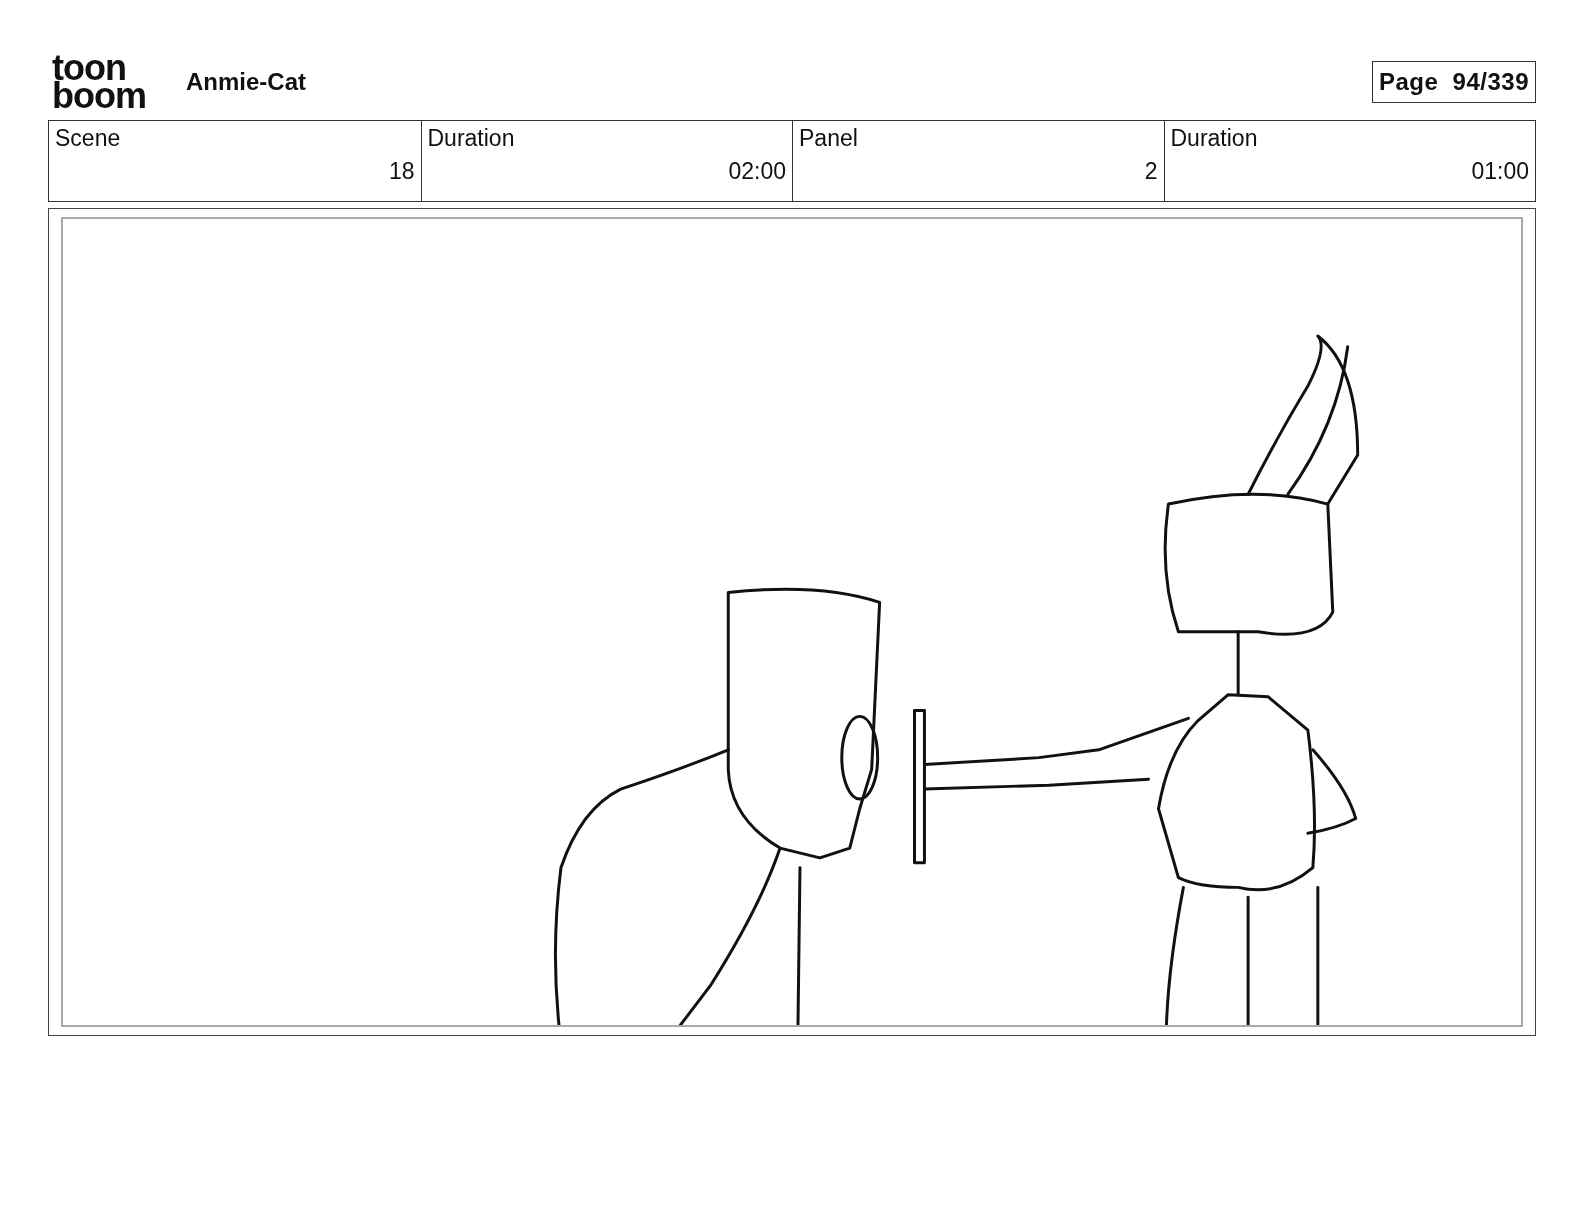 This screenshot has height=1224, width=1584. What do you see at coordinates (246, 82) in the screenshot?
I see `project-title: Anmie-Cat` at bounding box center [246, 82].